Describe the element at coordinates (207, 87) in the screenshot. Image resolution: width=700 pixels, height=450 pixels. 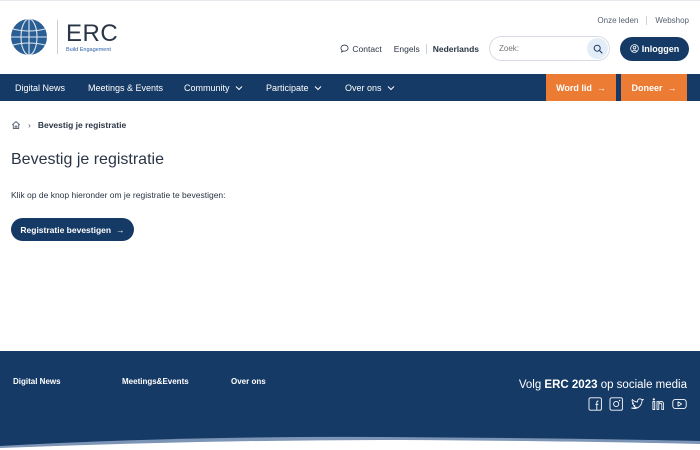
I see `nav-item-label: Community` at that location.